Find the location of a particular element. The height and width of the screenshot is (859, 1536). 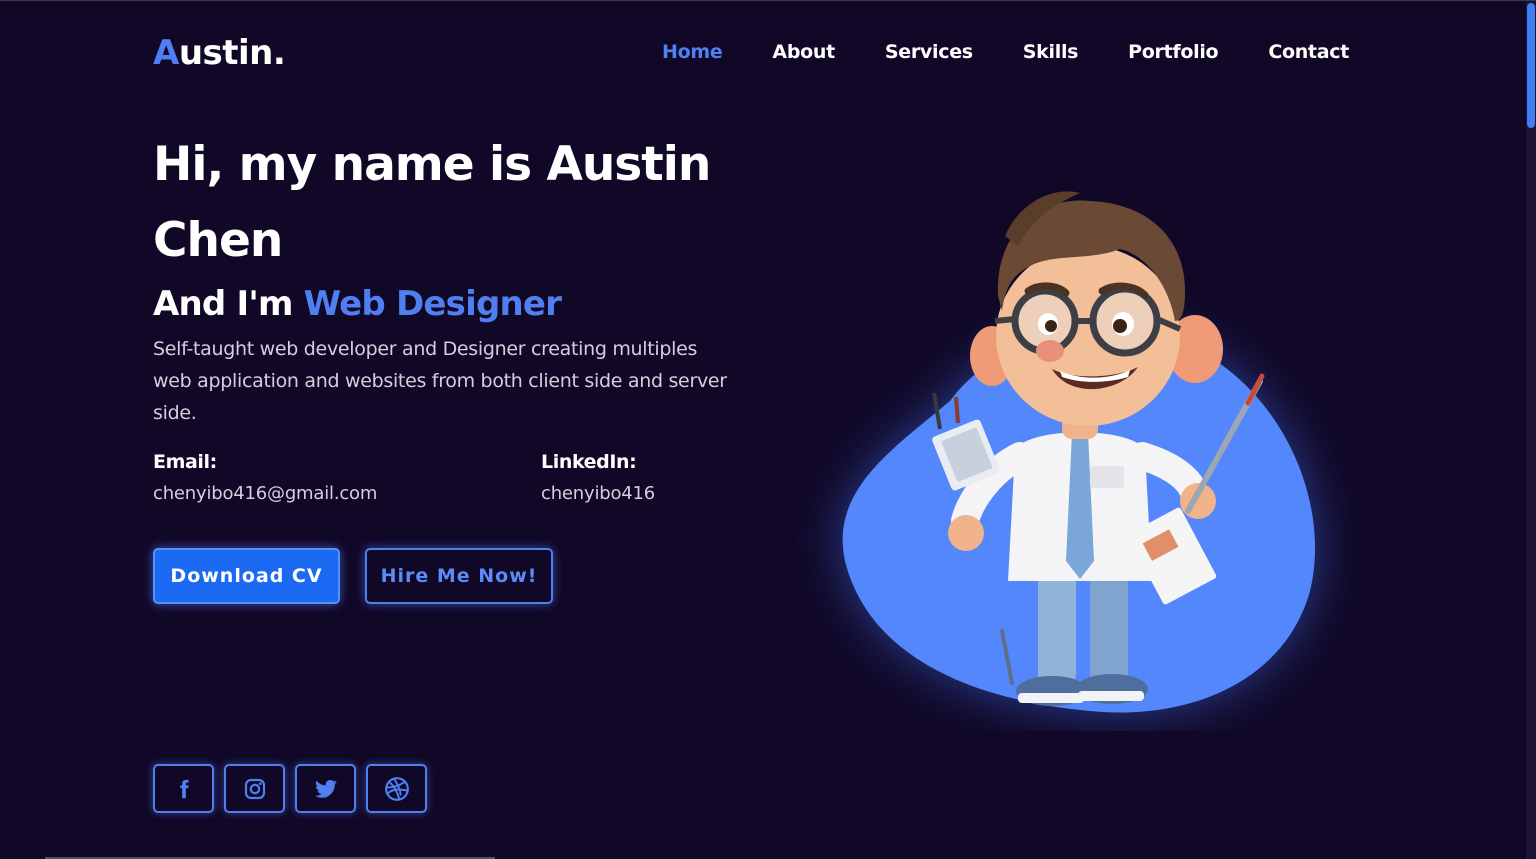

hero-headline: Hi, my name is Austin Chen is located at coordinates (432, 202).